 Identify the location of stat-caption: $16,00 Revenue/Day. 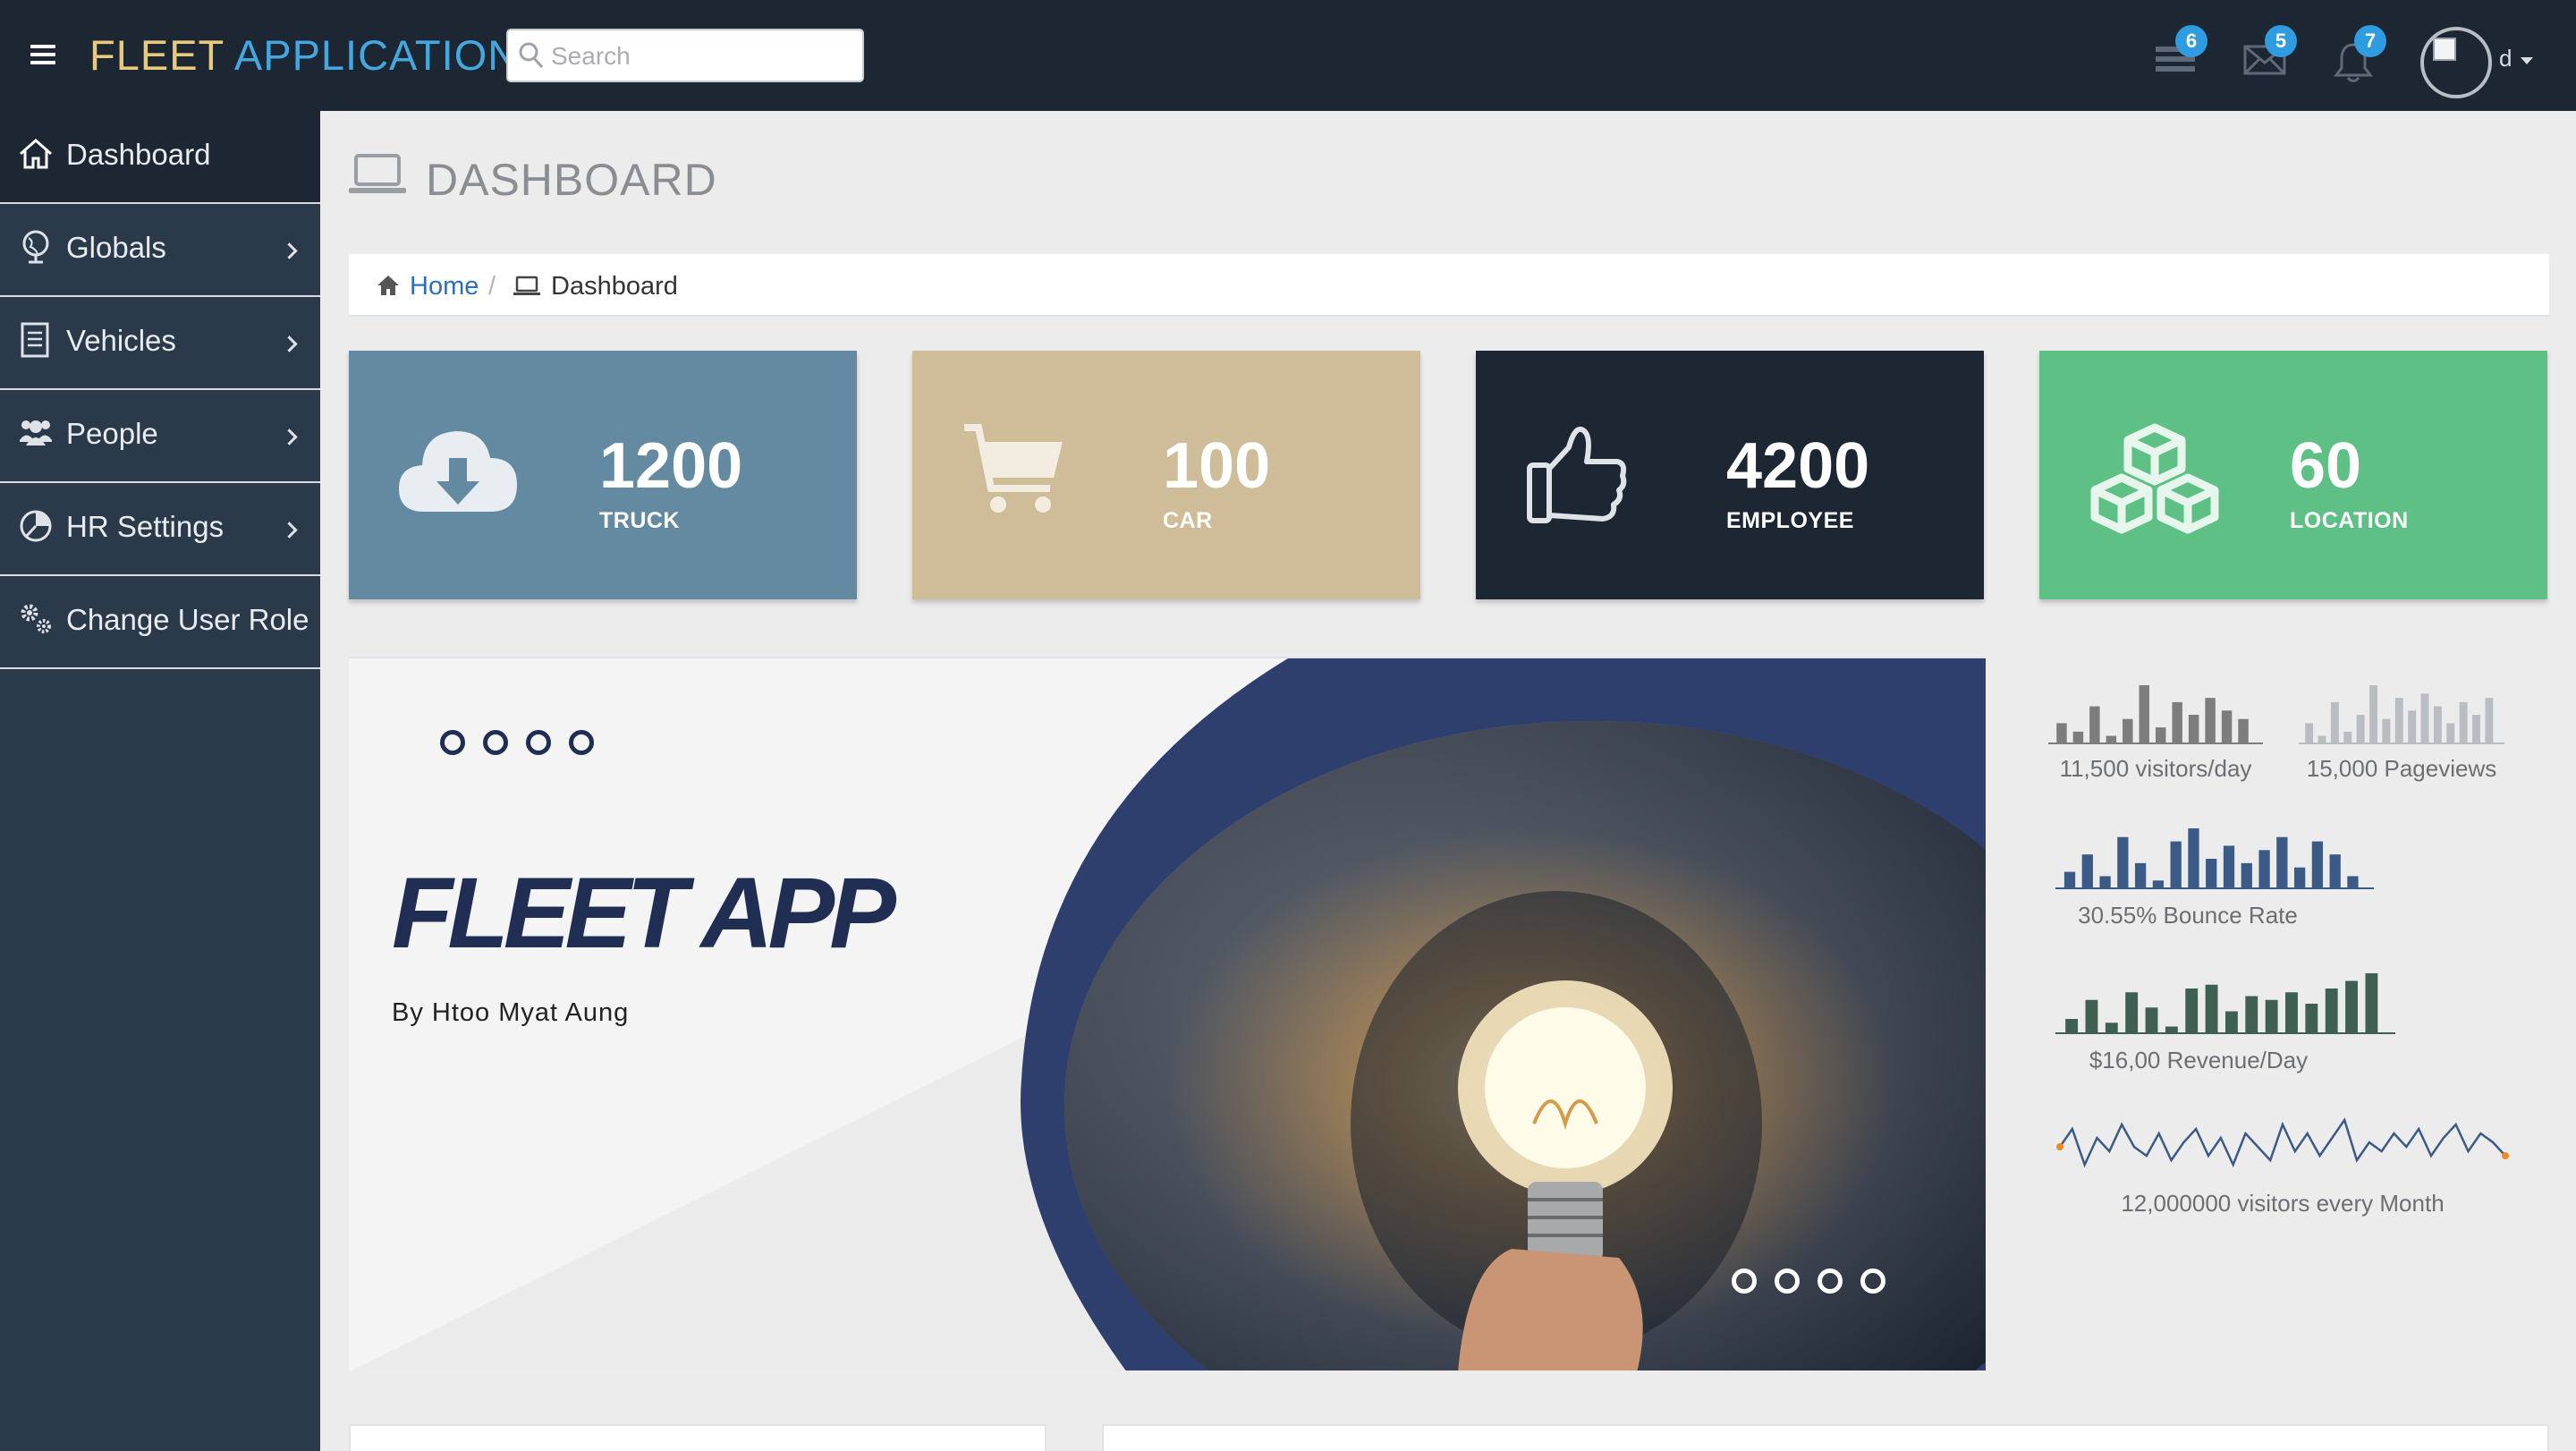
(2199, 1060).